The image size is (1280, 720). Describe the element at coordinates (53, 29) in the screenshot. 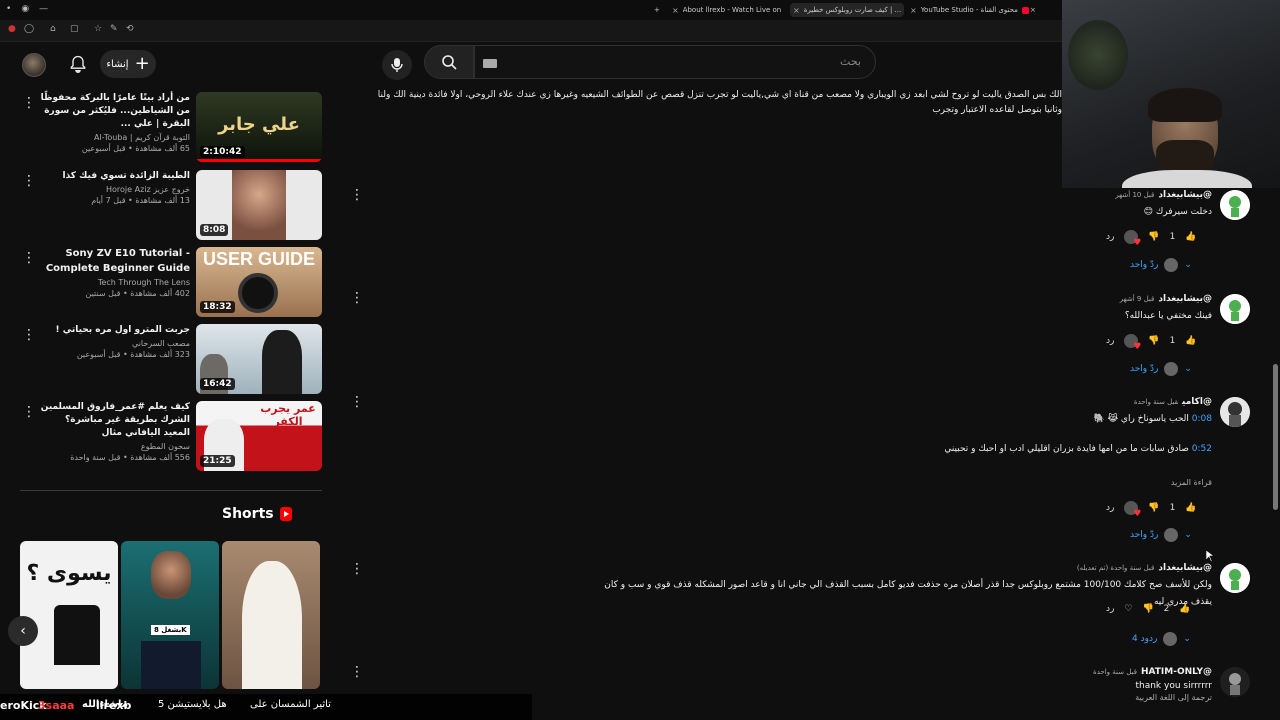

I see `lock-icon: ⌂` at that location.